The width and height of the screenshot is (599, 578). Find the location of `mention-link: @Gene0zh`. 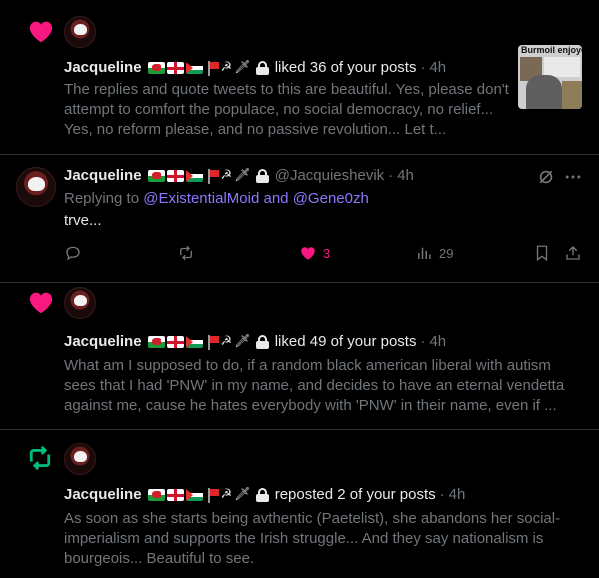

mention-link: @Gene0zh is located at coordinates (331, 198).